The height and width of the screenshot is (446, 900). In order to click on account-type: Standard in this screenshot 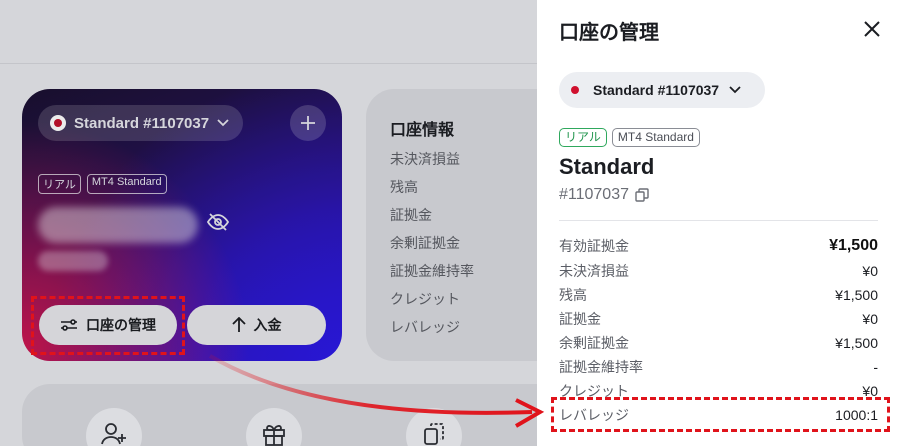, I will do `click(607, 166)`.